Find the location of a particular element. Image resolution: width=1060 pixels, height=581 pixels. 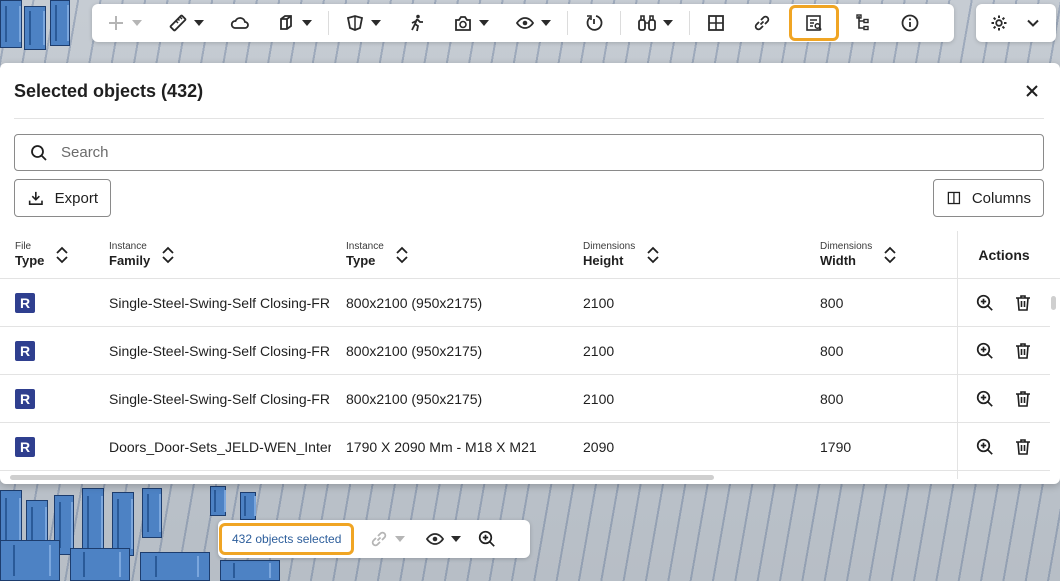

header-instance-type: Instance Type is located at coordinates (378, 255).